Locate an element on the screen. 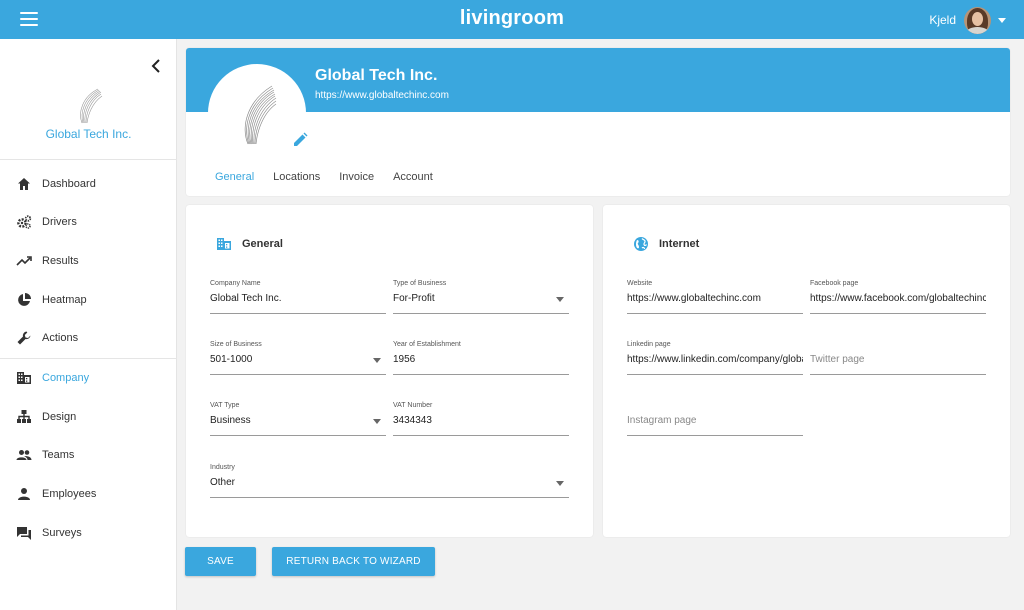 The width and height of the screenshot is (1024, 610). field-label: Year of Establishment is located at coordinates (427, 344).